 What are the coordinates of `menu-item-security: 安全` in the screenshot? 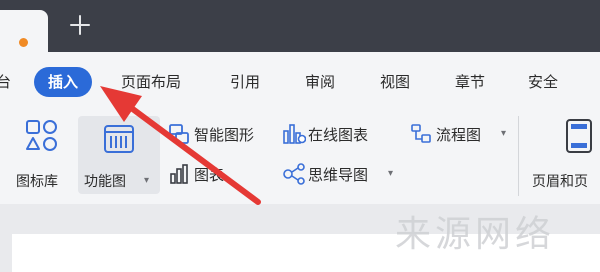 It's located at (543, 82).